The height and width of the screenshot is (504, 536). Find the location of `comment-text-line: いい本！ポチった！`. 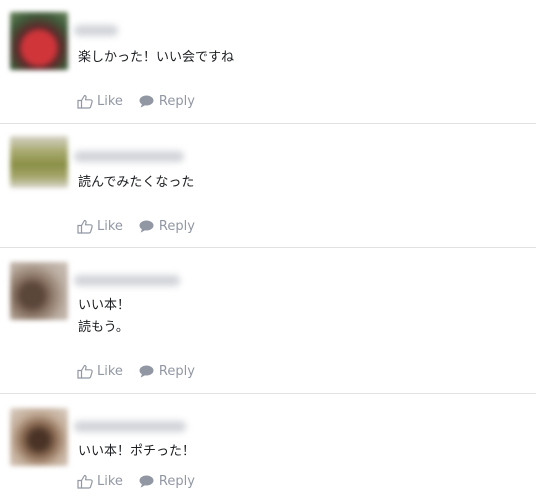

comment-text-line: いい本！ポチった！ is located at coordinates (137, 451).